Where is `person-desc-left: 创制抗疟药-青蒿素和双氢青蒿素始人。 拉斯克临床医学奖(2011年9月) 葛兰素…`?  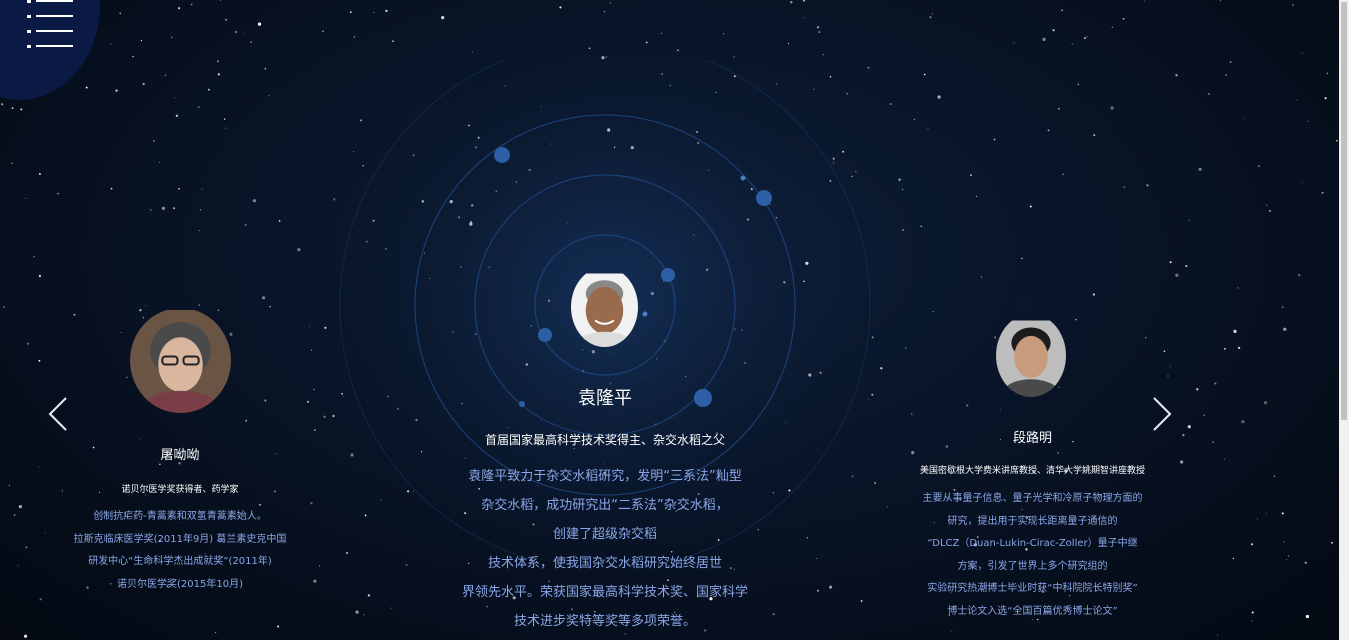
person-desc-left: 创制抗疟药-青蒿素和双氢青蒿素始人。 拉斯克临床医学奖(2011年9月) 葛兰素… is located at coordinates (180, 551).